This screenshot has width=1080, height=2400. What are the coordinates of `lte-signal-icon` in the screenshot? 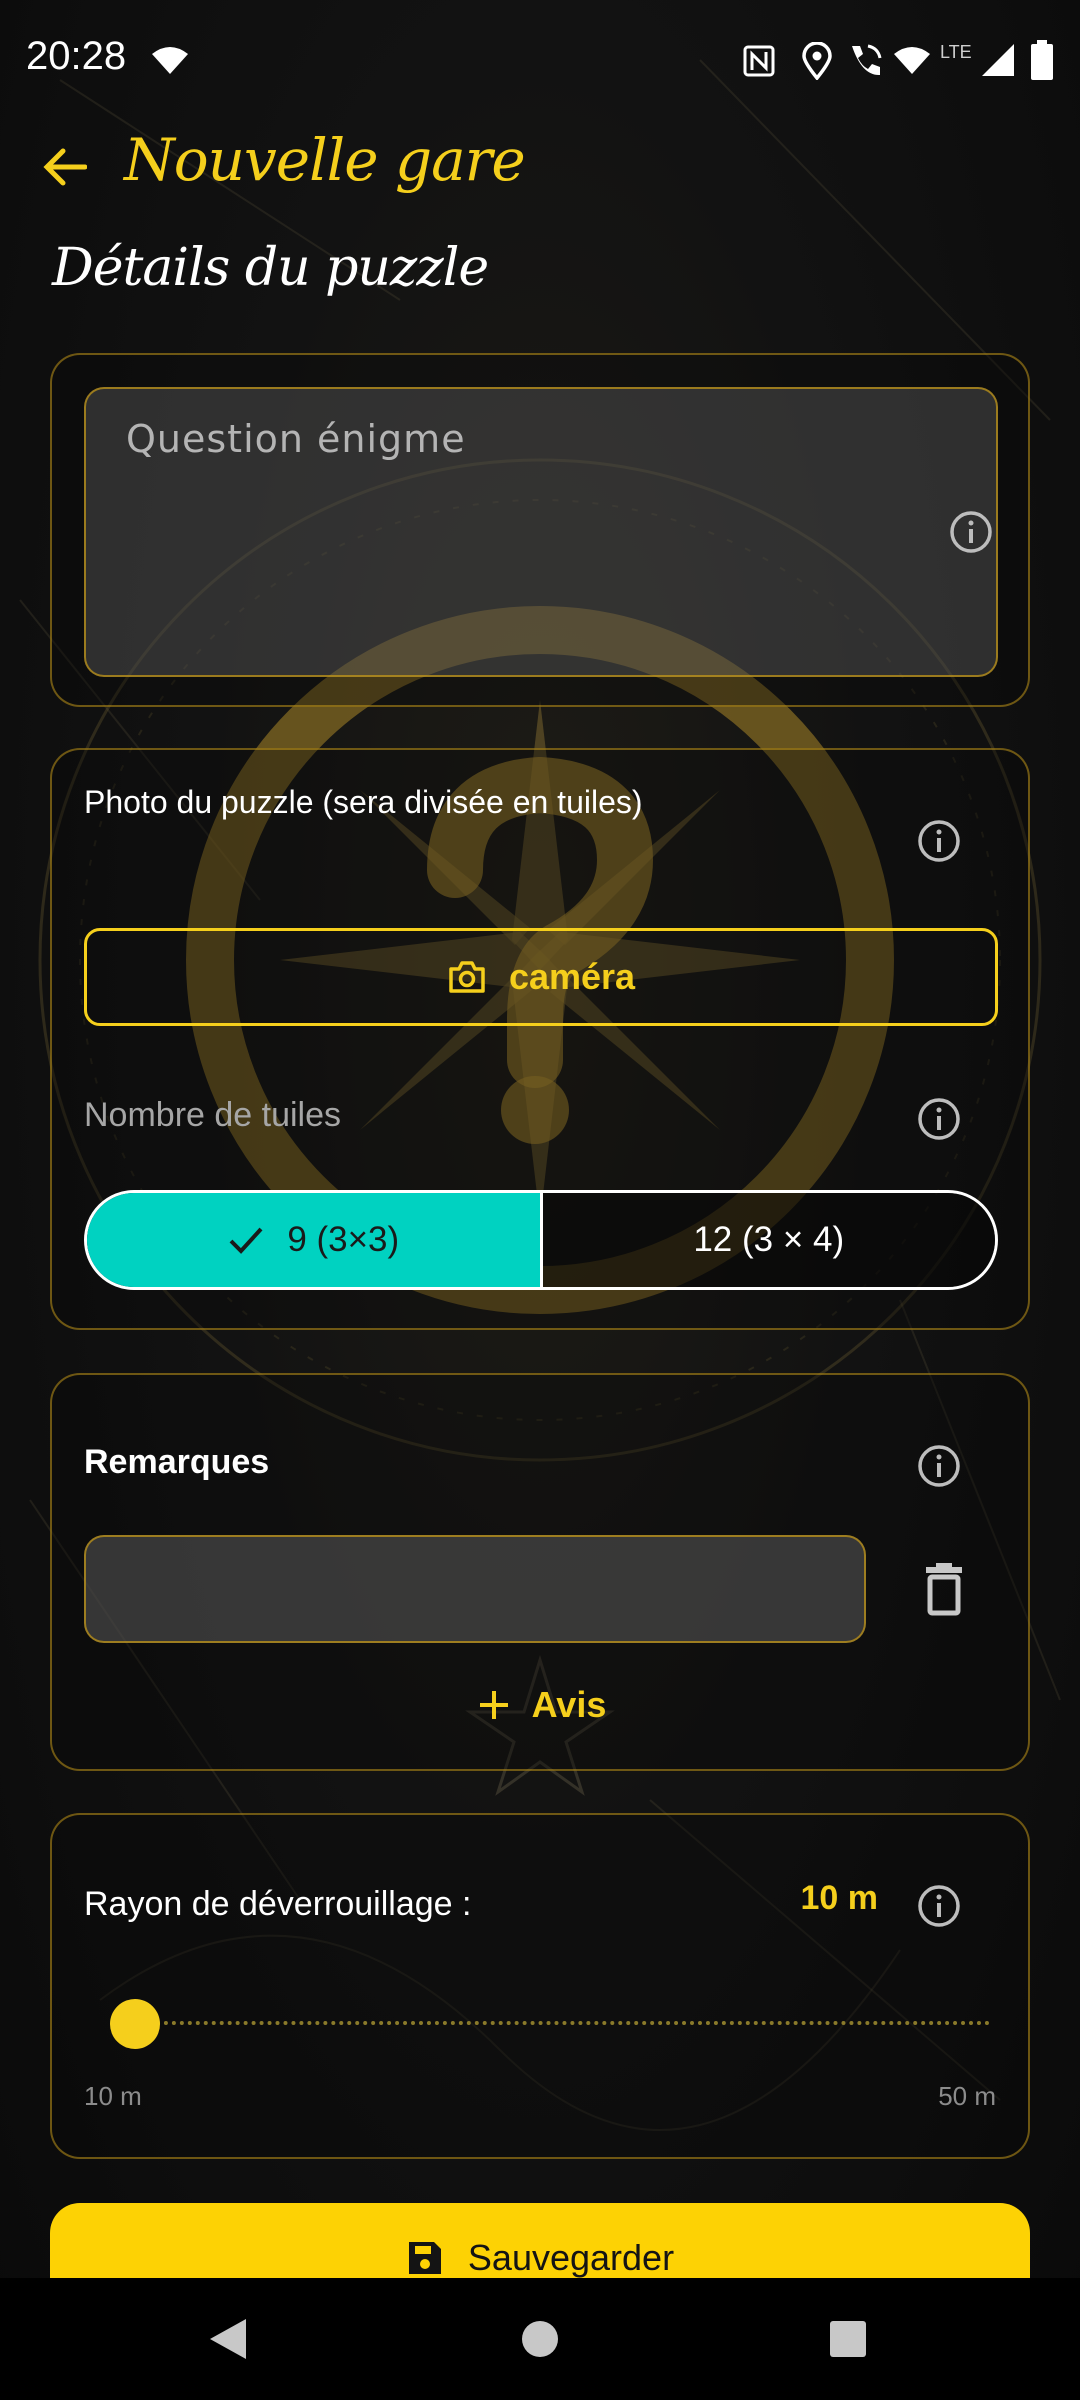 It's located at (998, 60).